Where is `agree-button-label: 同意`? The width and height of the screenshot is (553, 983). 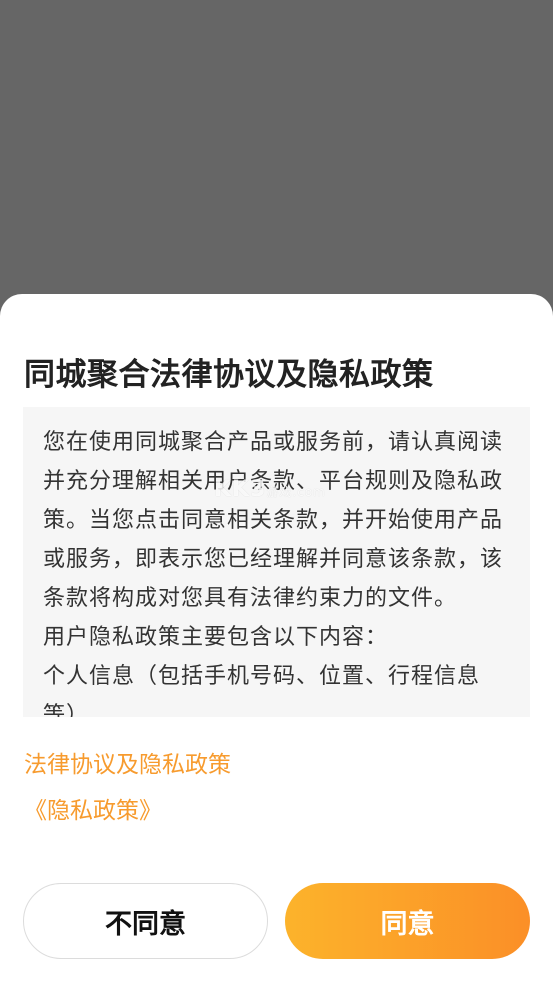 agree-button-label: 同意 is located at coordinates (407, 924).